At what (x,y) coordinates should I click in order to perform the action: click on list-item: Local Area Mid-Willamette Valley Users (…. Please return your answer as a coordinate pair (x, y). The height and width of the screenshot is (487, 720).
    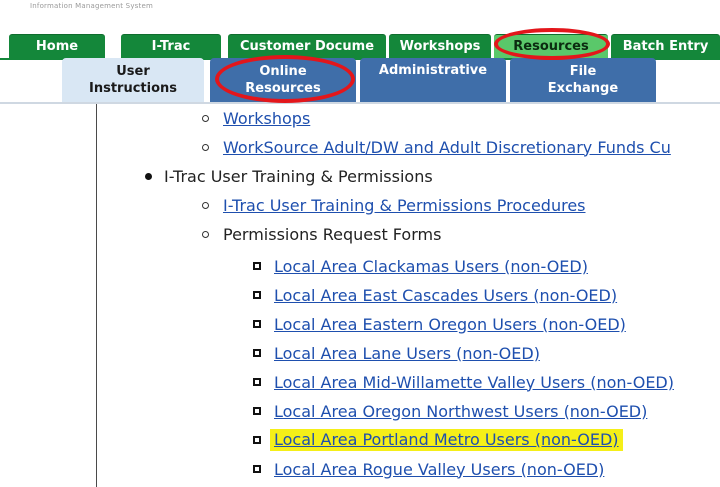
    Looking at the image, I should click on (463, 382).